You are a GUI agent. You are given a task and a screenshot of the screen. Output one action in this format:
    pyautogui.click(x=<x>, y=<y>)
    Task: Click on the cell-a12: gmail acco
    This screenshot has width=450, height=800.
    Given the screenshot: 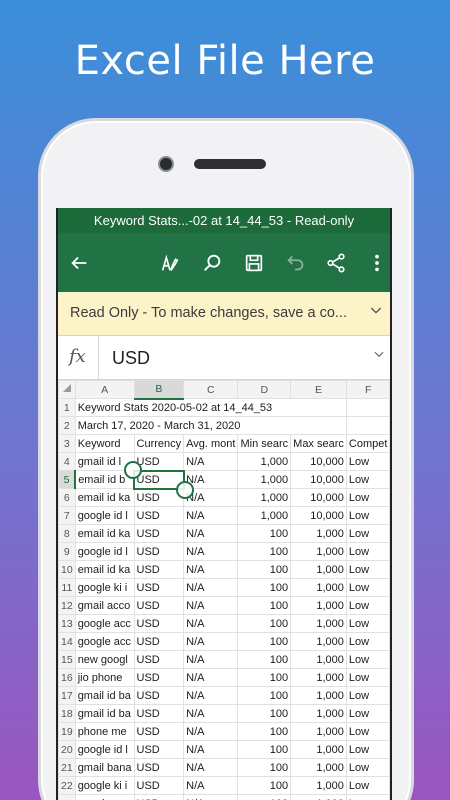 What is the action you would take?
    pyautogui.click(x=104, y=605)
    